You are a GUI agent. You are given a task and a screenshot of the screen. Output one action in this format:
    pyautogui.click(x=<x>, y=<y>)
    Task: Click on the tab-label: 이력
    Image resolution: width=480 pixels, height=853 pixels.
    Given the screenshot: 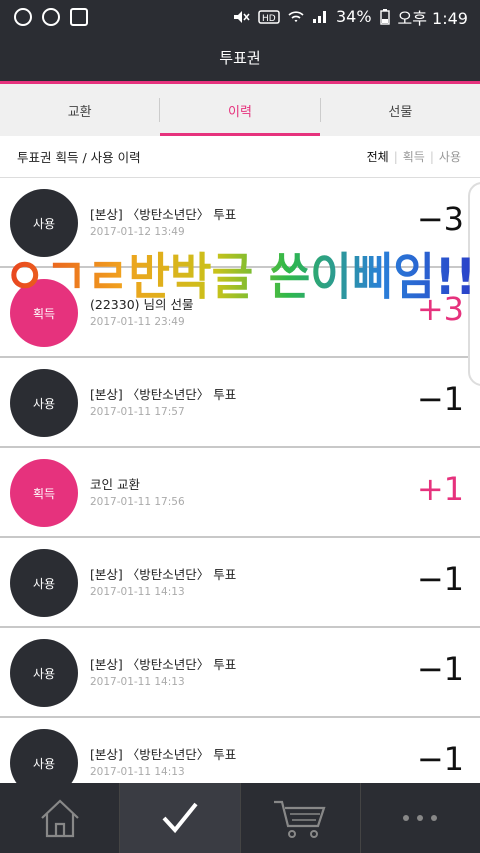 What is the action you would take?
    pyautogui.click(x=240, y=112)
    